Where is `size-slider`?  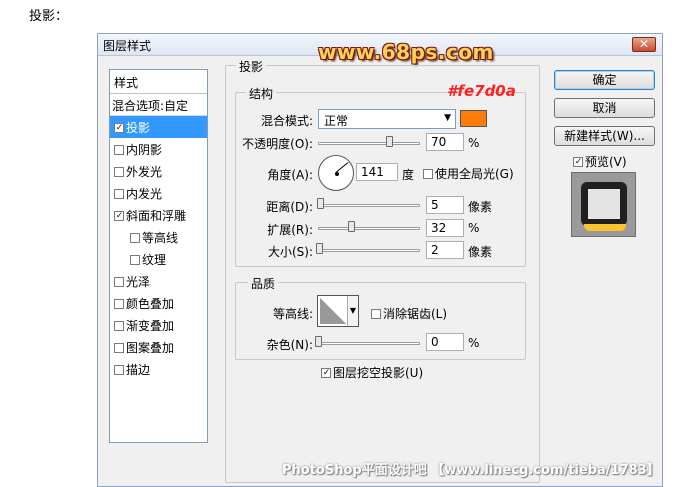
size-slider is located at coordinates (369, 250).